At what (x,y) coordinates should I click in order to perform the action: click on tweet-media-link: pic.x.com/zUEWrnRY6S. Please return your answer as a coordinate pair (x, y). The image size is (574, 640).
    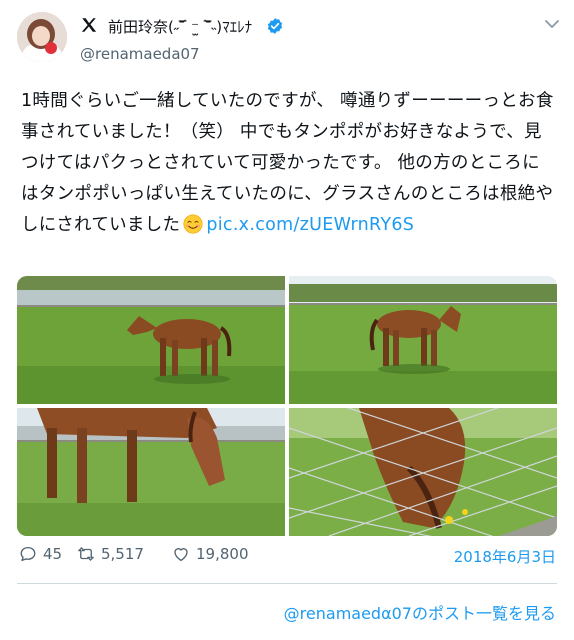
    Looking at the image, I should click on (310, 225).